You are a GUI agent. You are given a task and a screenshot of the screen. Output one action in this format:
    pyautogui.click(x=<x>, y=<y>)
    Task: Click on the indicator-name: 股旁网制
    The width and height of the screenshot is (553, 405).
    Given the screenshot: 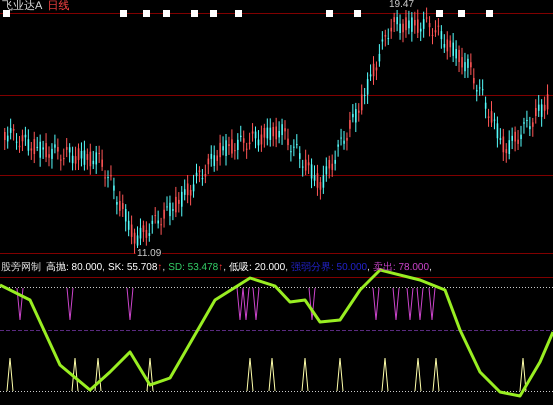 What is the action you would take?
    pyautogui.click(x=21, y=268)
    